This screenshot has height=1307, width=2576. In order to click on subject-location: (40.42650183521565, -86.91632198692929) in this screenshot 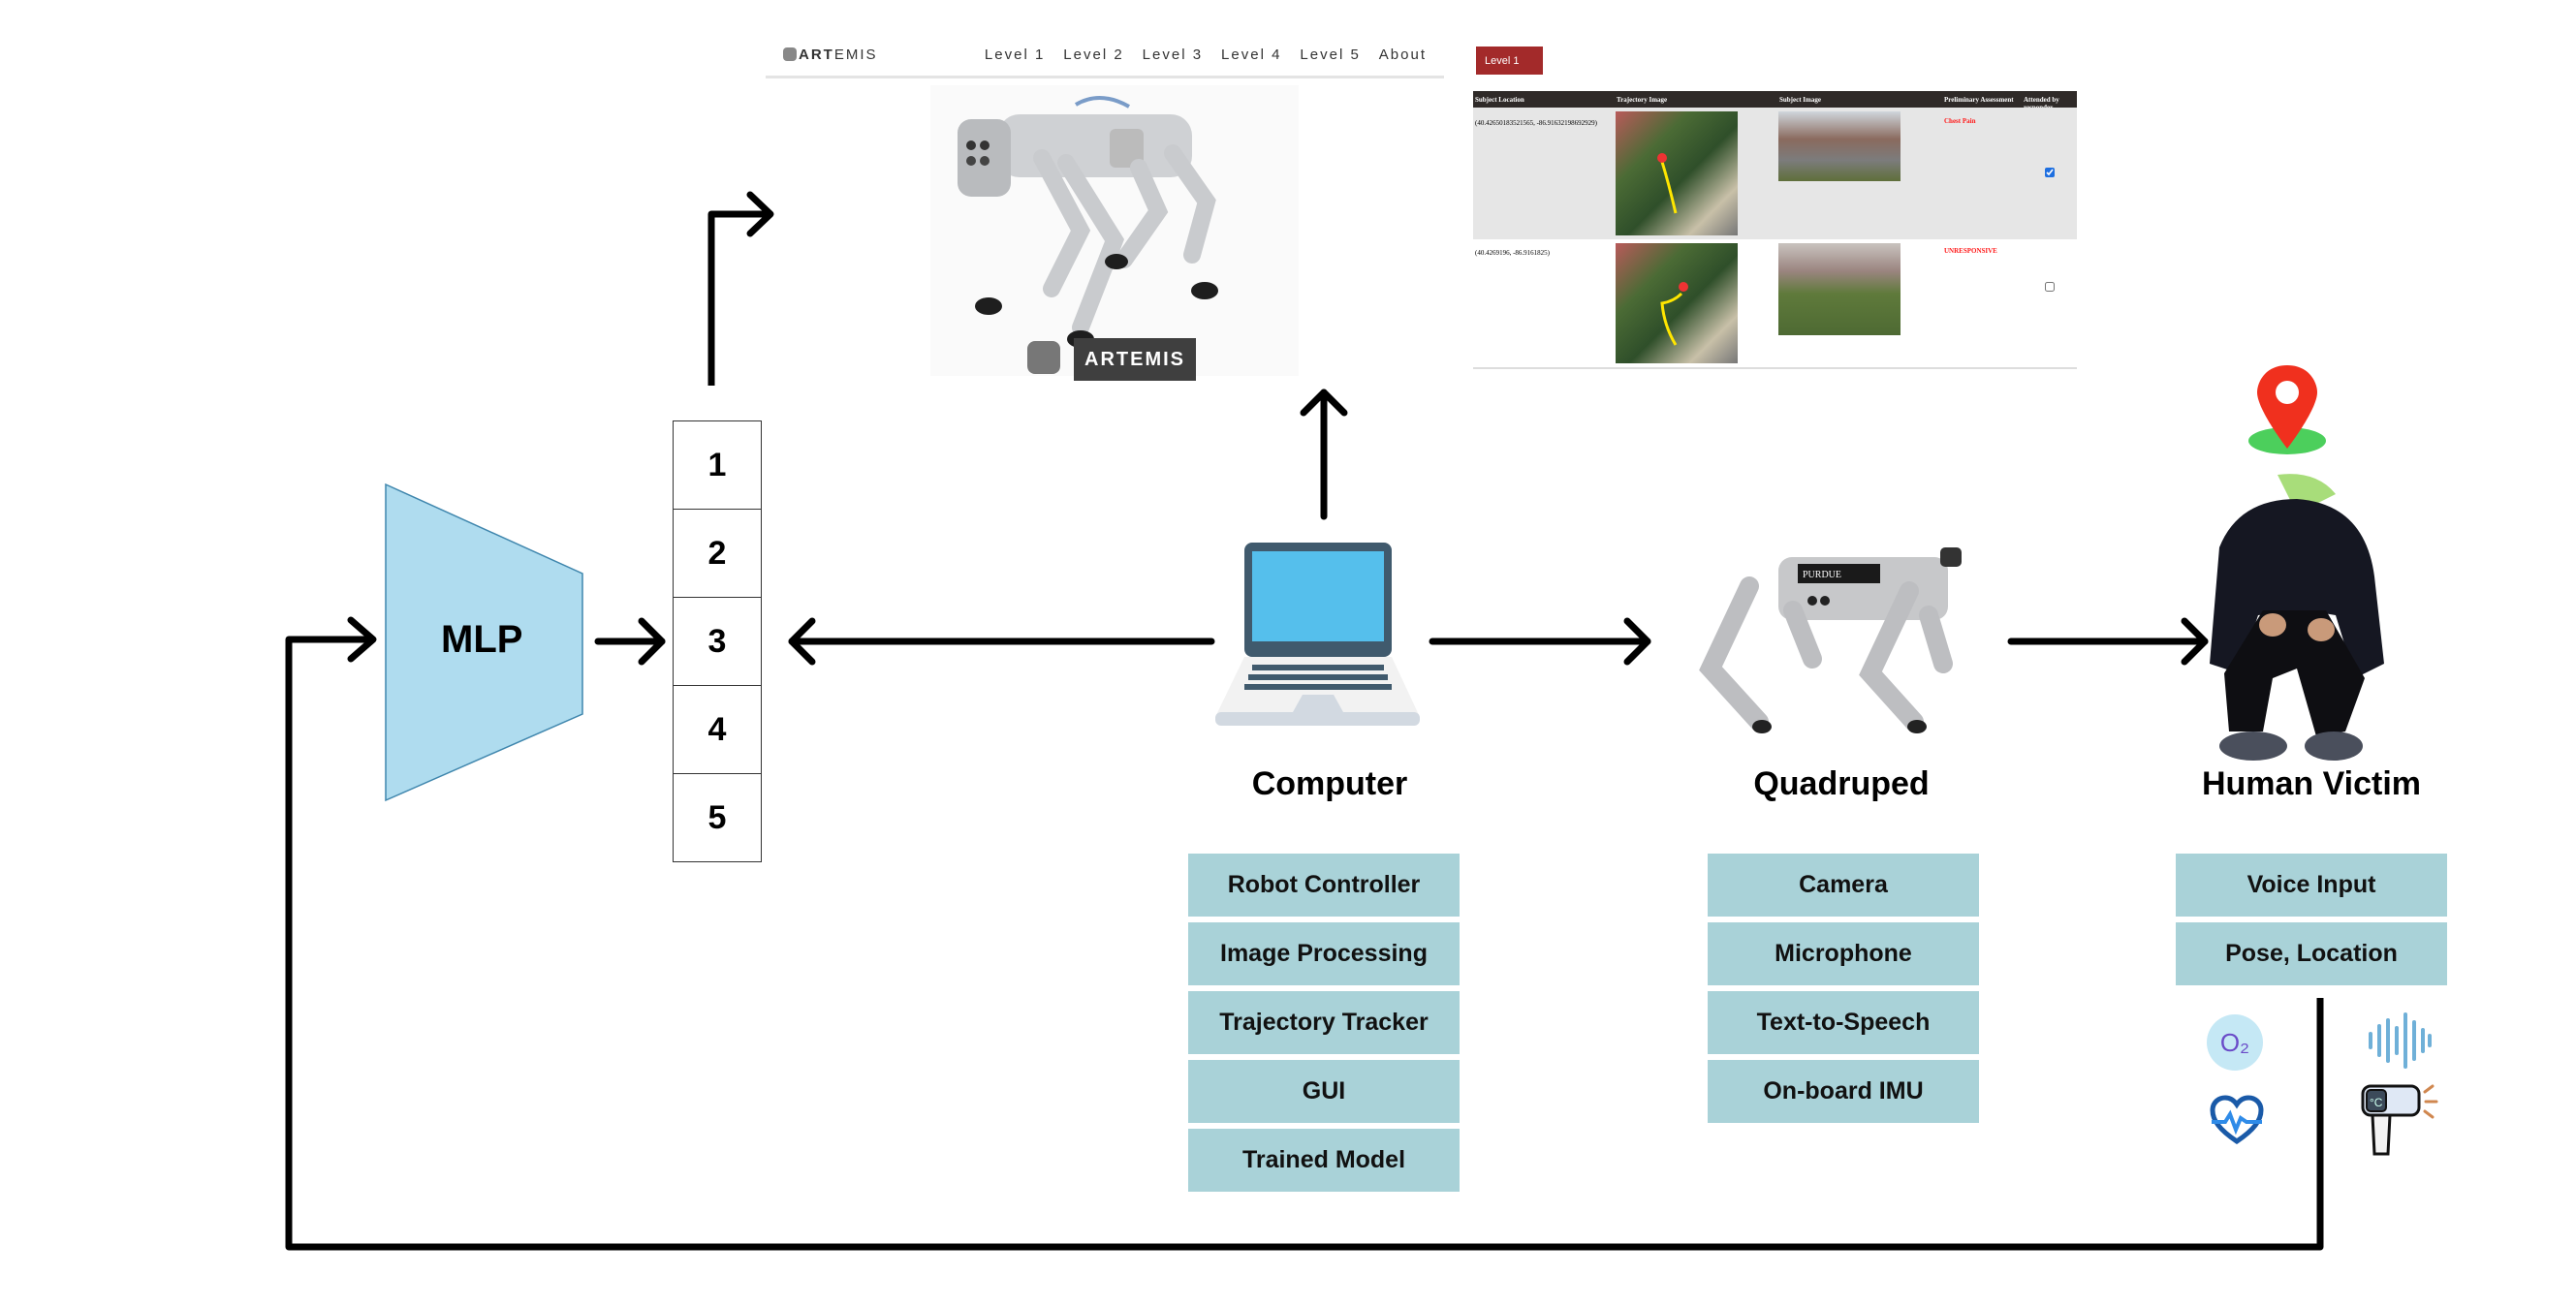, I will do `click(1536, 123)`.